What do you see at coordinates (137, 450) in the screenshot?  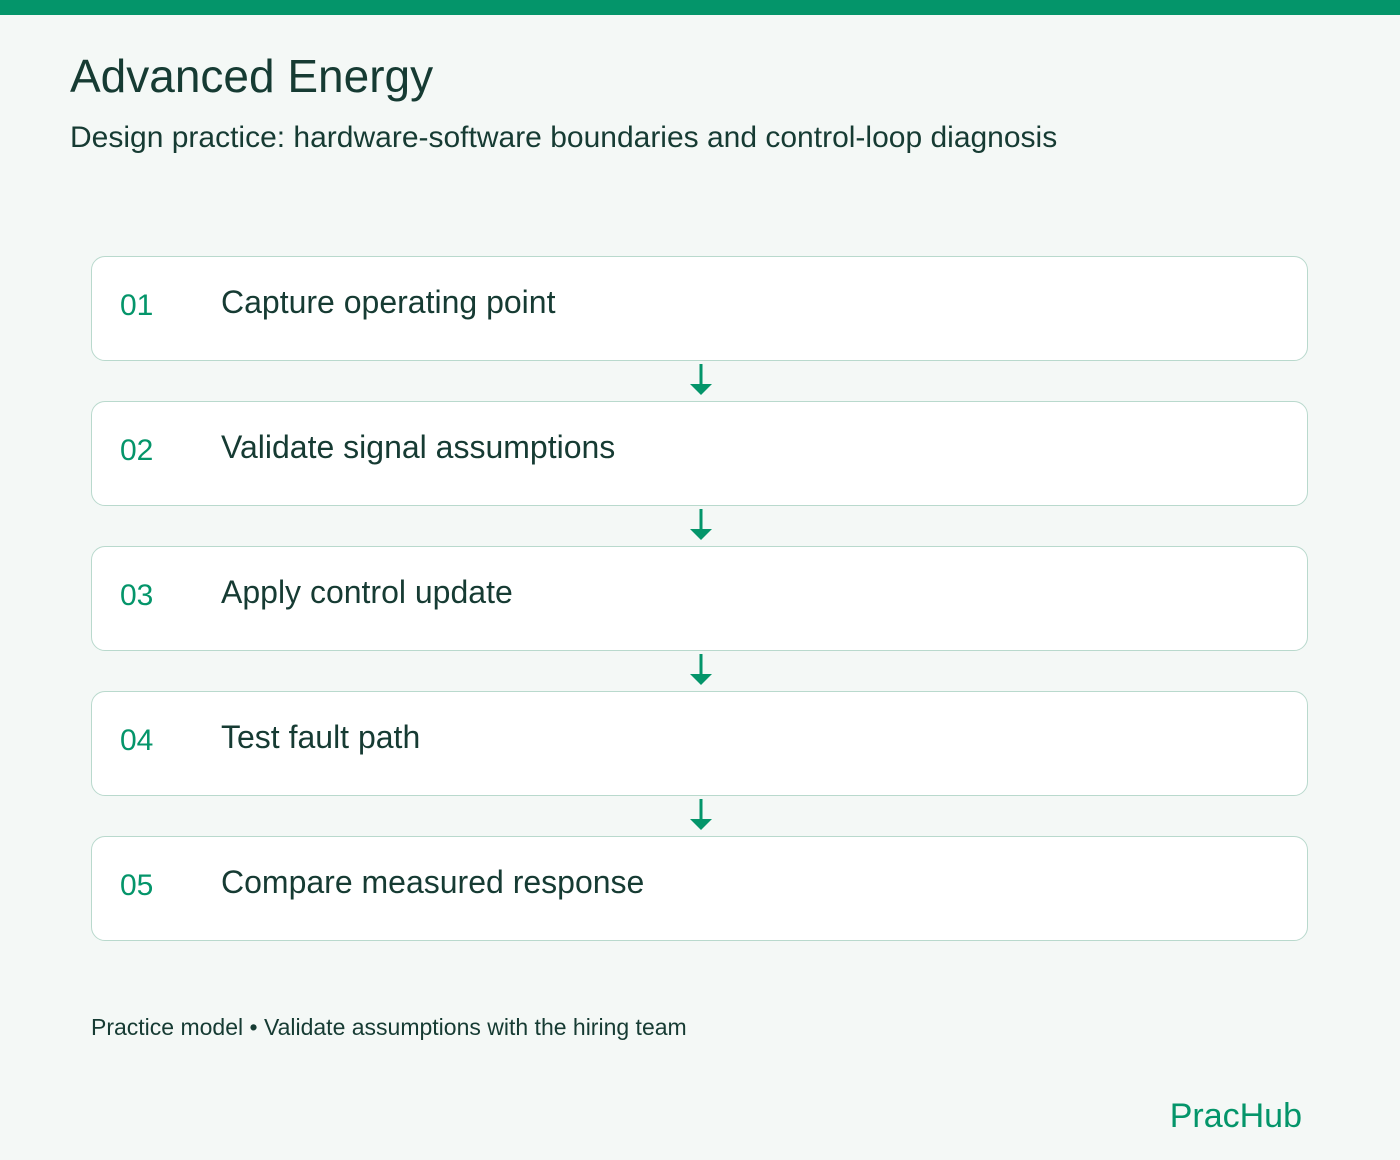 I see `step-number: 02` at bounding box center [137, 450].